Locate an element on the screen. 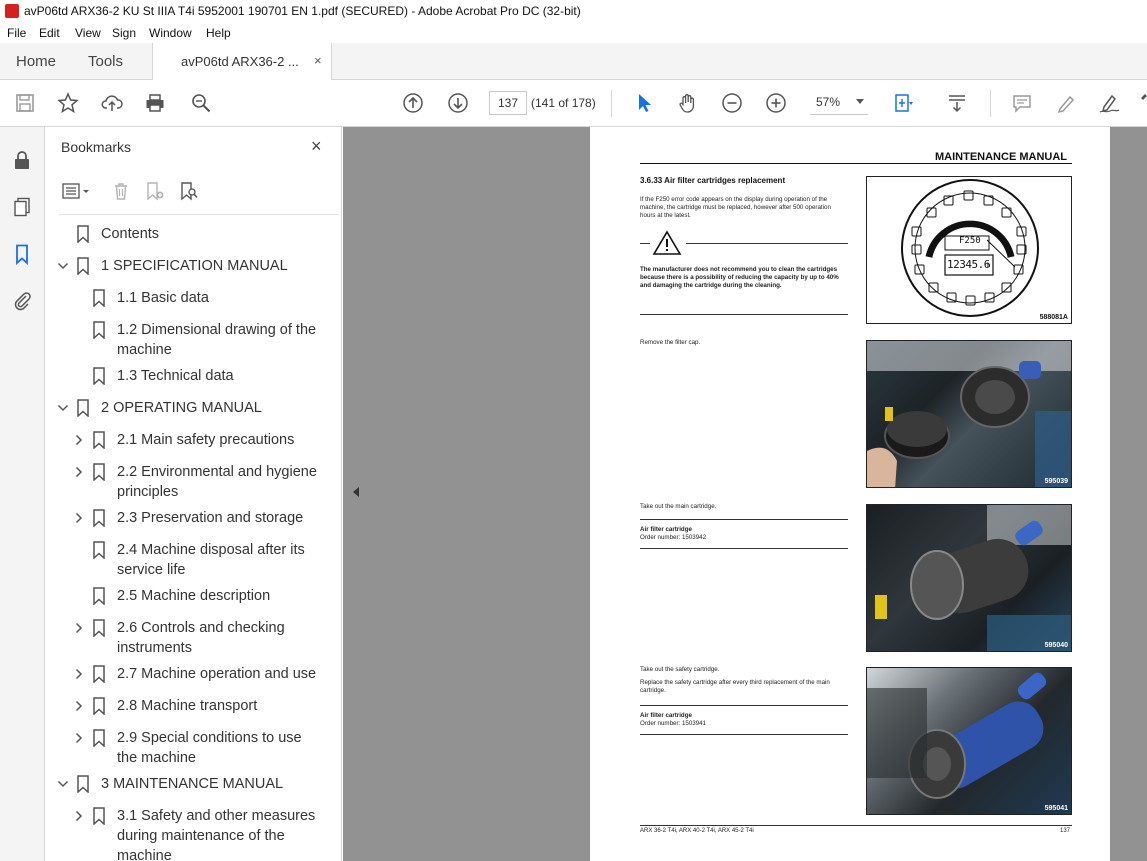 This screenshot has width=1147, height=861. bookmark-star-icon is located at coordinates (68, 103).